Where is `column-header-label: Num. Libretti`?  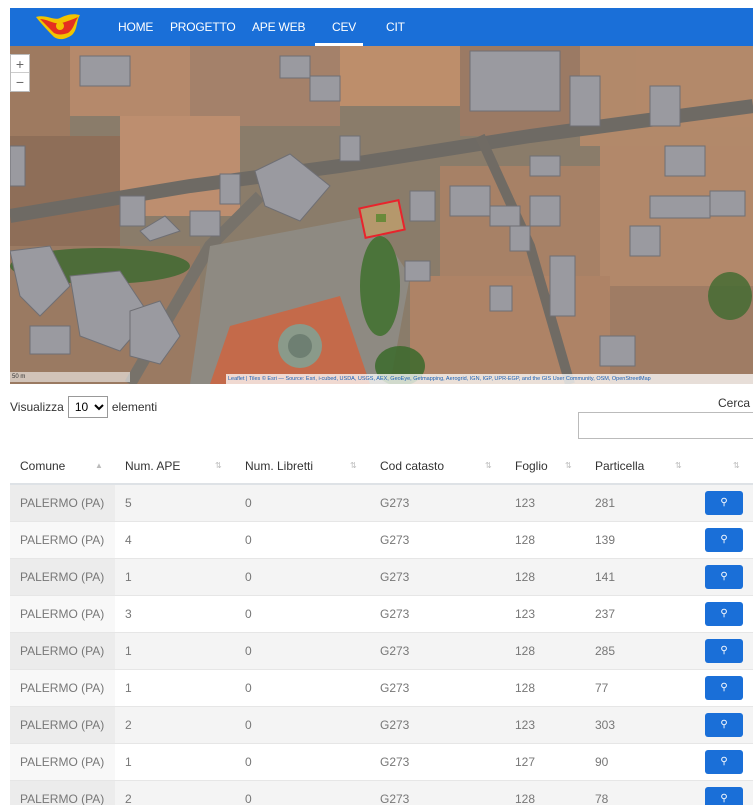
column-header-label: Num. Libretti is located at coordinates (279, 465).